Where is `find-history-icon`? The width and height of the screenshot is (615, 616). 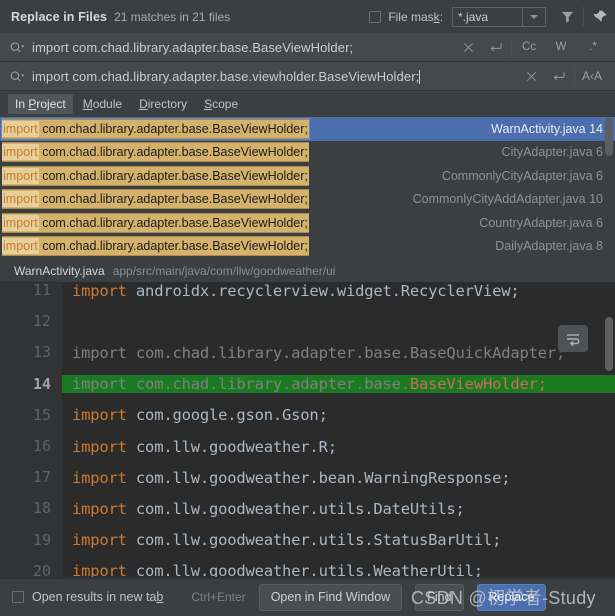
find-history-icon is located at coordinates (496, 47).